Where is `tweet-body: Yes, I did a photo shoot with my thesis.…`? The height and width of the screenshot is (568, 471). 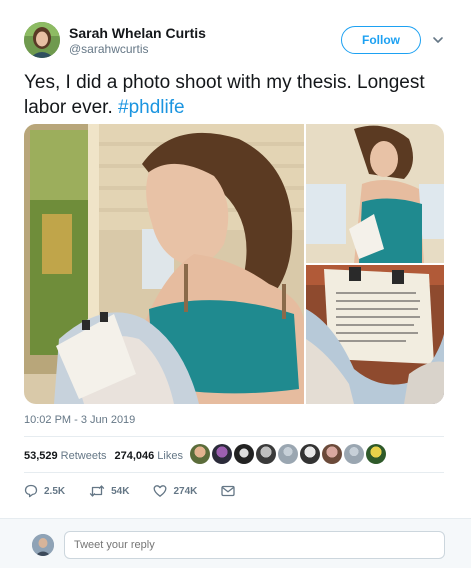 tweet-body: Yes, I did a photo shoot with my thesis.… is located at coordinates (224, 95).